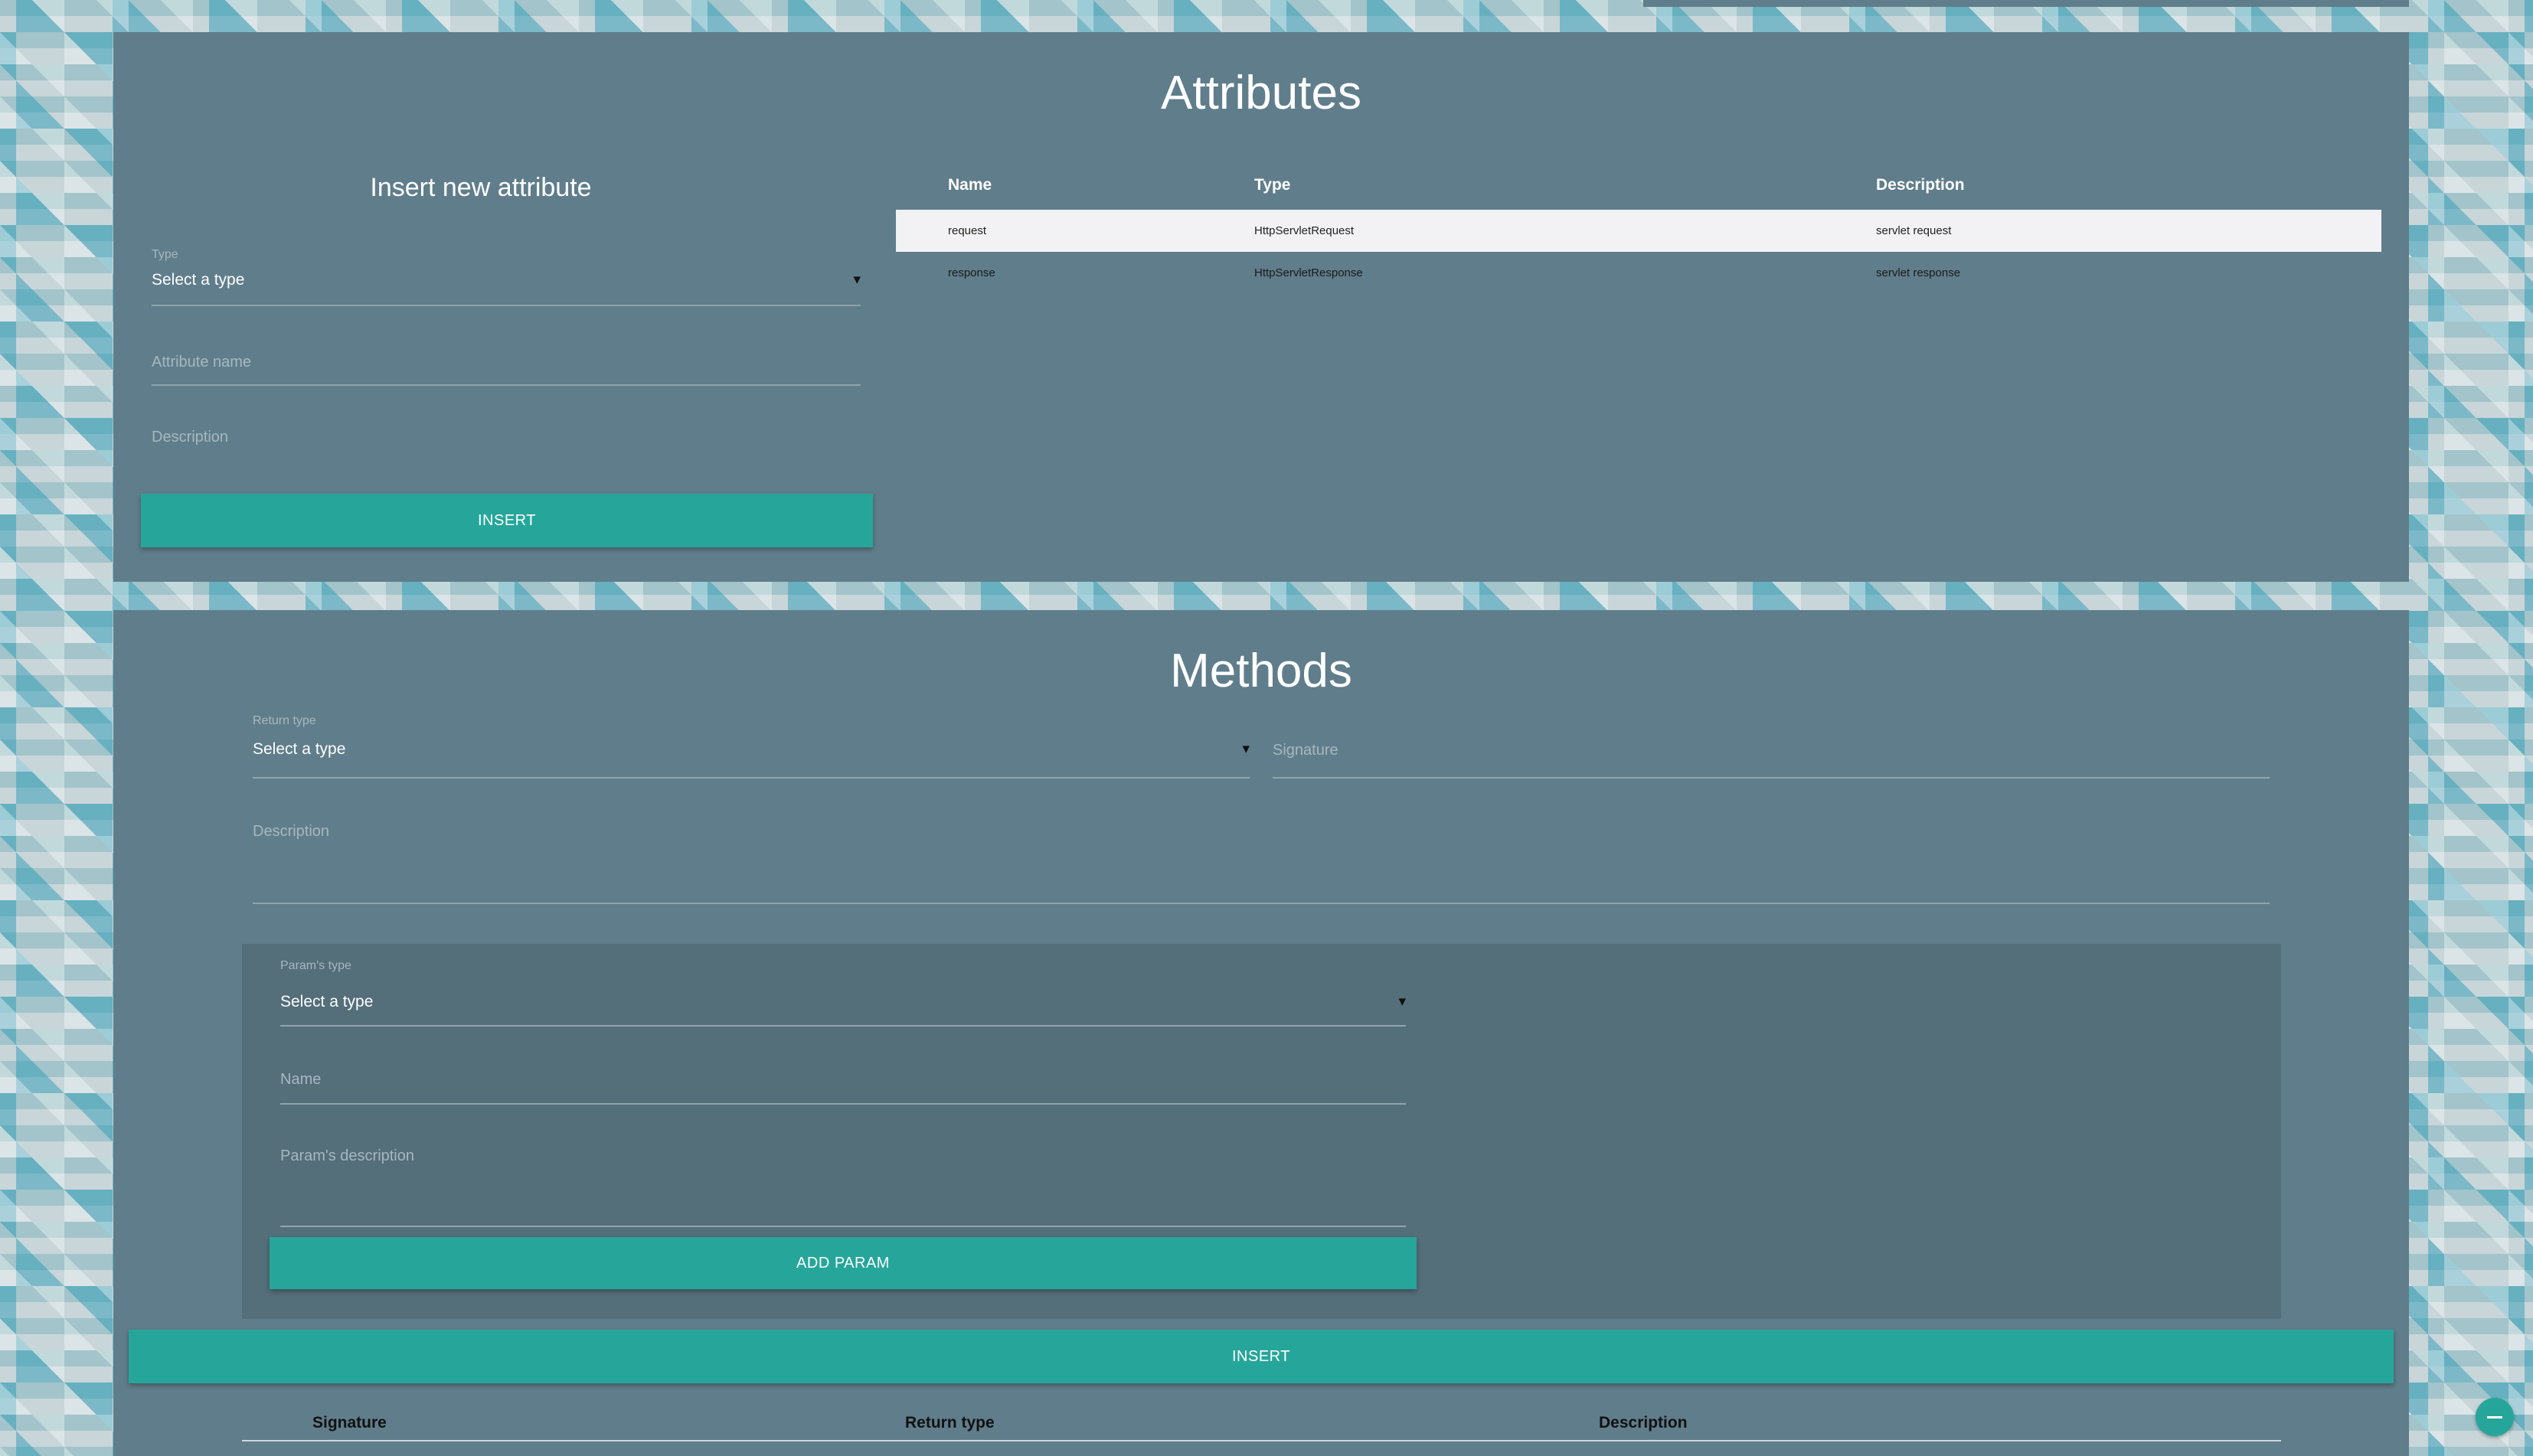  What do you see at coordinates (481, 187) in the screenshot?
I see `insert-attribute-title: Insert new attribute` at bounding box center [481, 187].